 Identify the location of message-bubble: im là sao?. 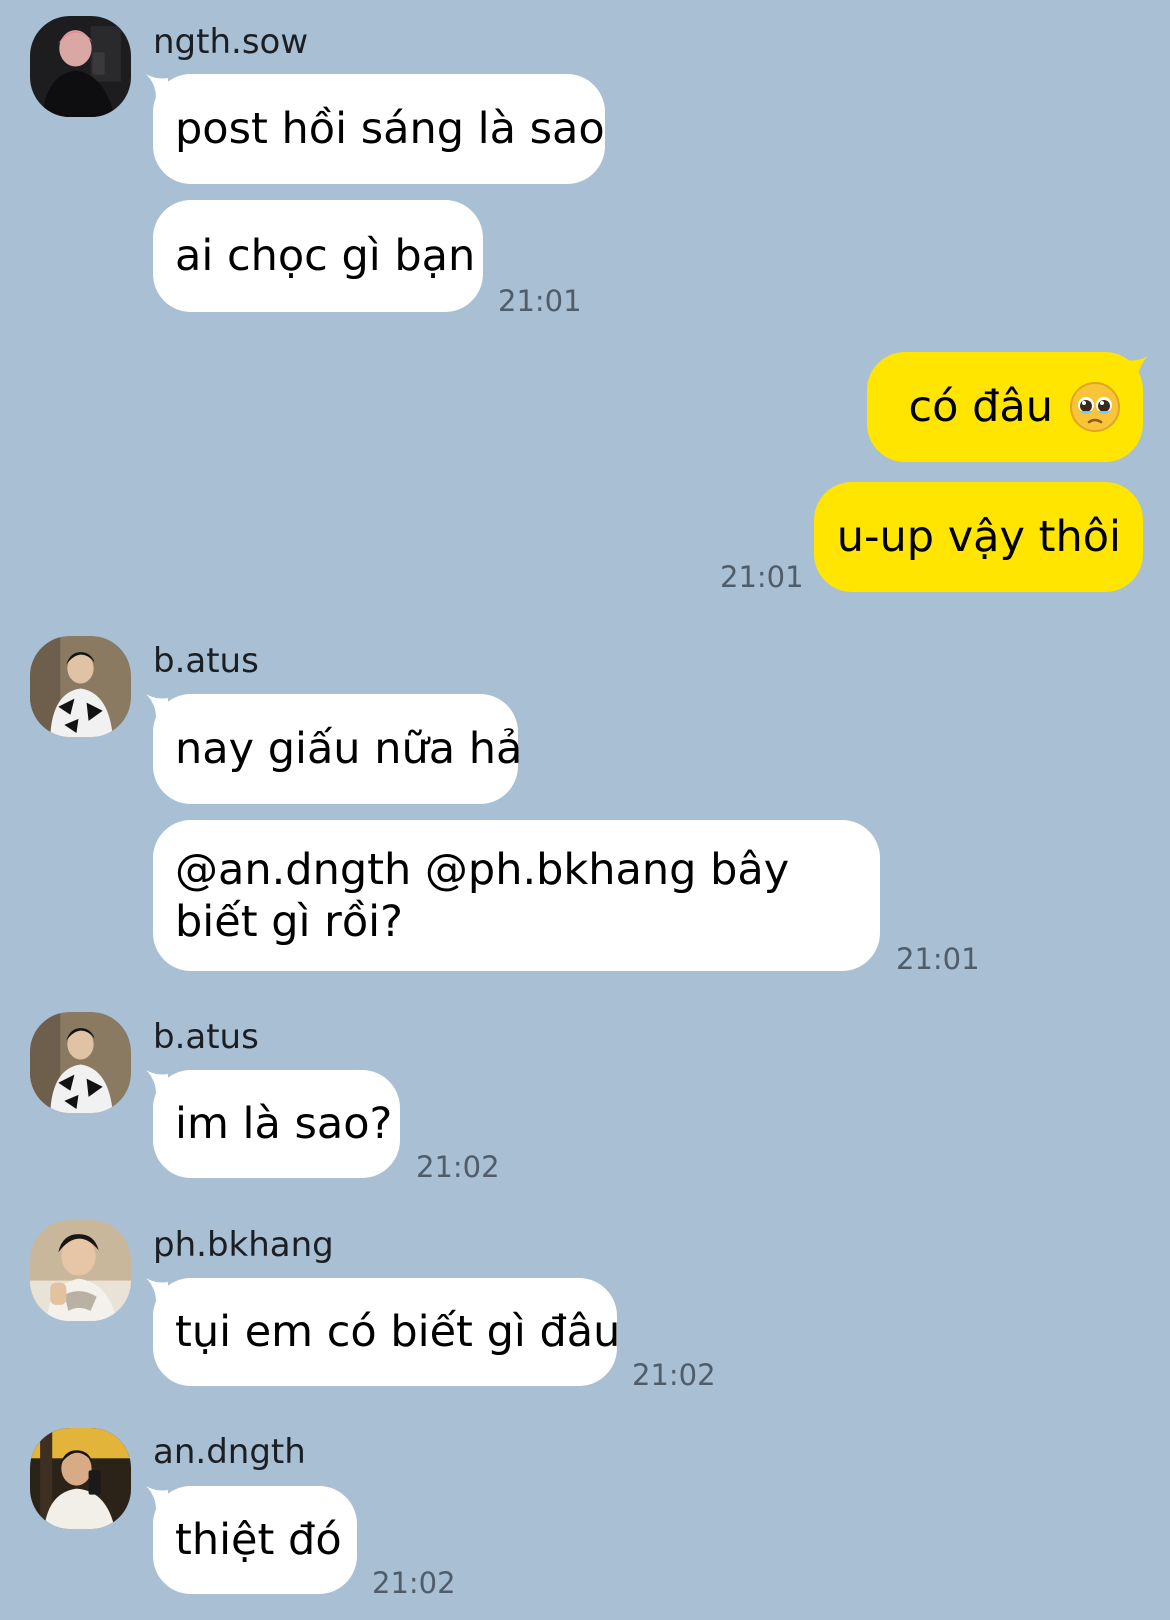
(276, 1124).